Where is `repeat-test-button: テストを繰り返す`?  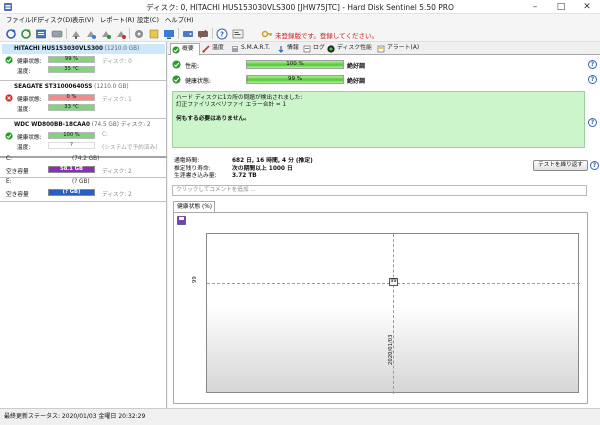
repeat-test-button: テストを繰り返す is located at coordinates (560, 165).